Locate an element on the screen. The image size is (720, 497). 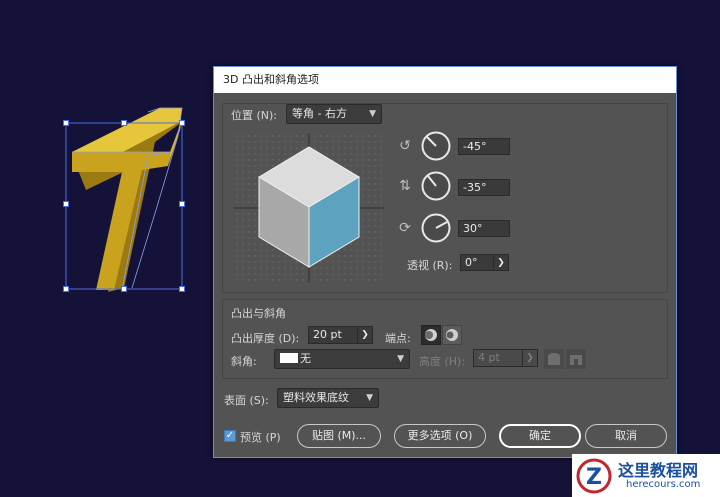
position-label: 位置 (N): is located at coordinates (254, 115).